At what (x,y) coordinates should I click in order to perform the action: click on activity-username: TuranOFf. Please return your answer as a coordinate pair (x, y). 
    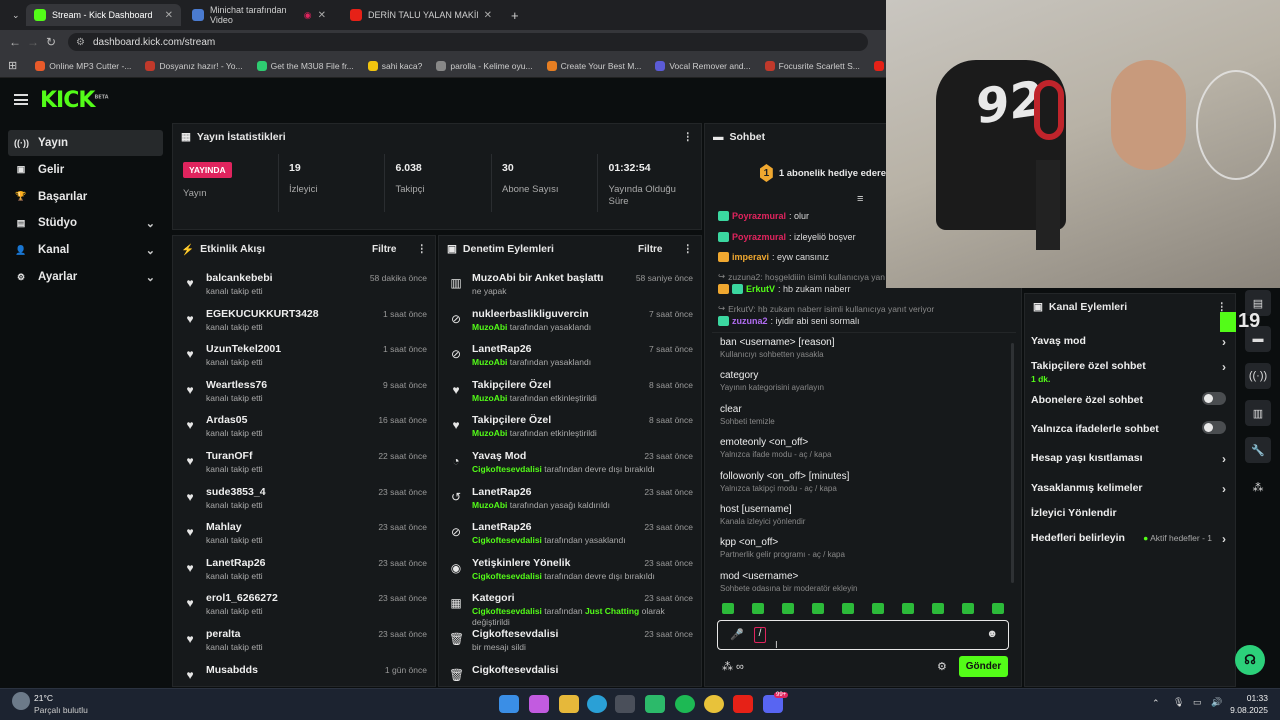
    Looking at the image, I should click on (229, 456).